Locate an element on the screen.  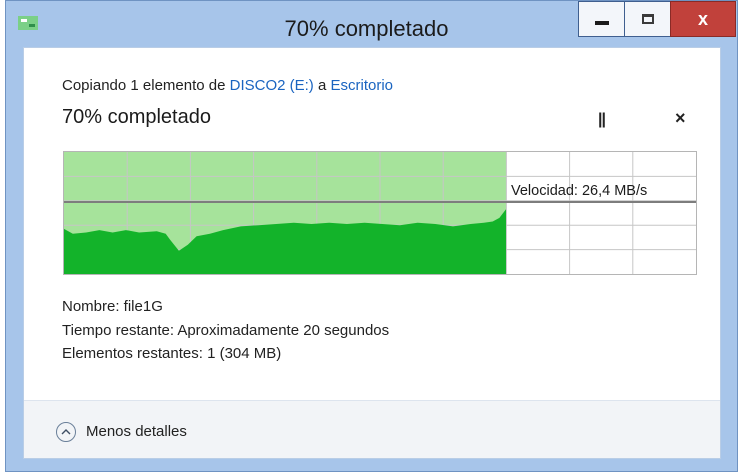
less-details-toggle is located at coordinates (66, 432).